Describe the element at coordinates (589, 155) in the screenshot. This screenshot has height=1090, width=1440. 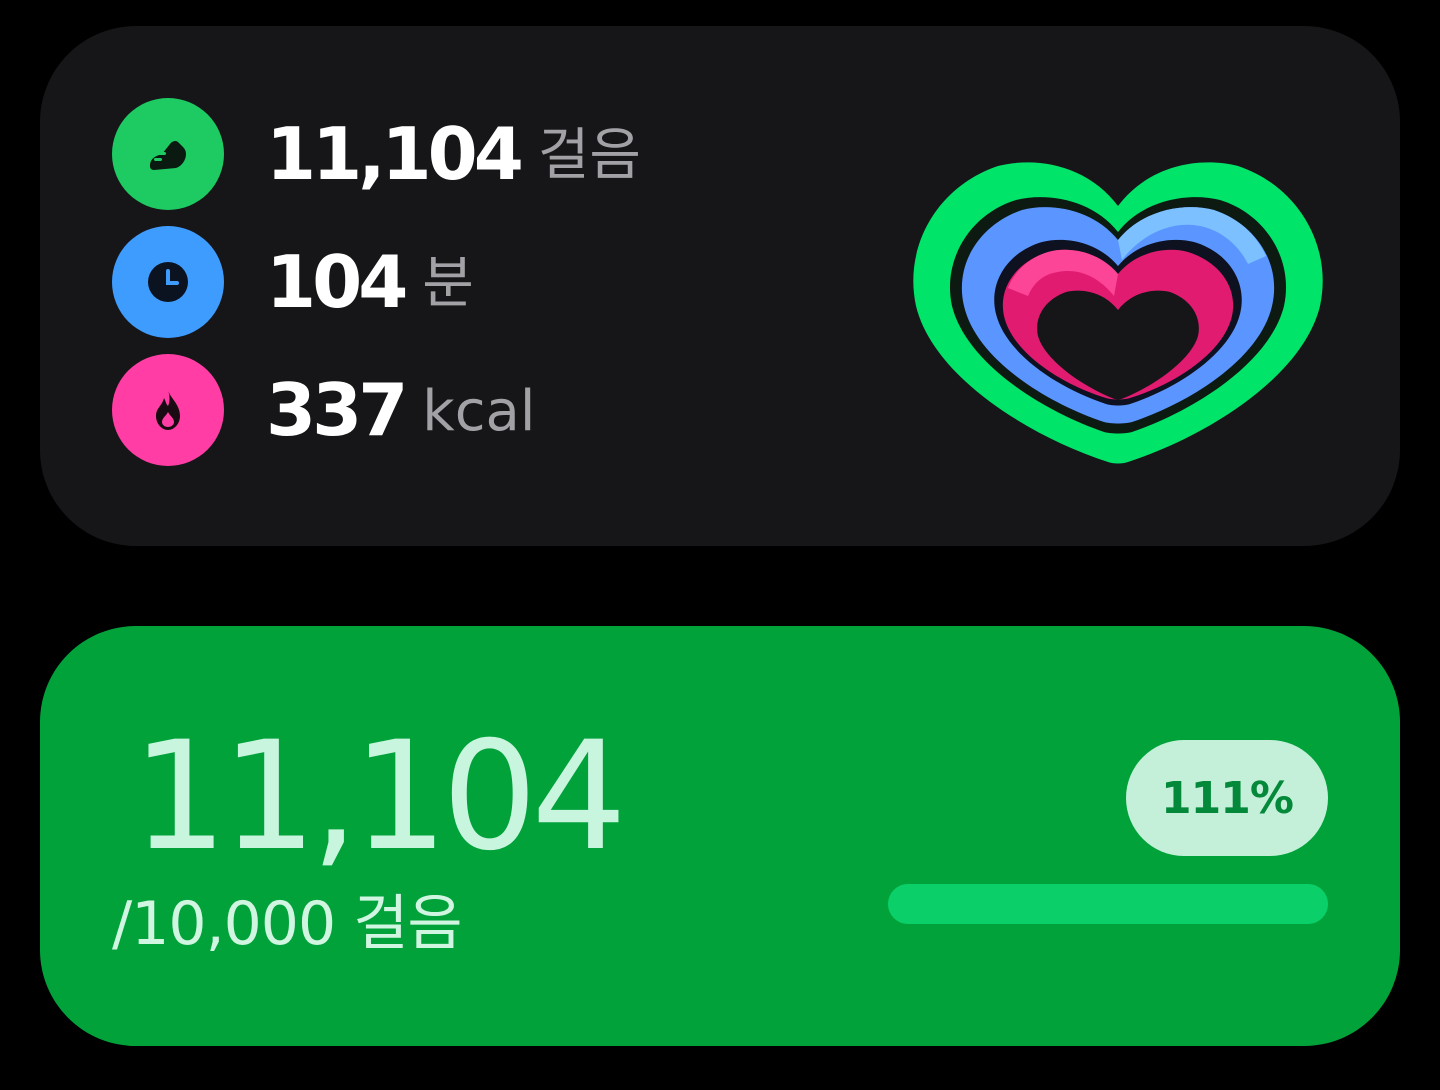
I see `steps-unit: 걸음` at that location.